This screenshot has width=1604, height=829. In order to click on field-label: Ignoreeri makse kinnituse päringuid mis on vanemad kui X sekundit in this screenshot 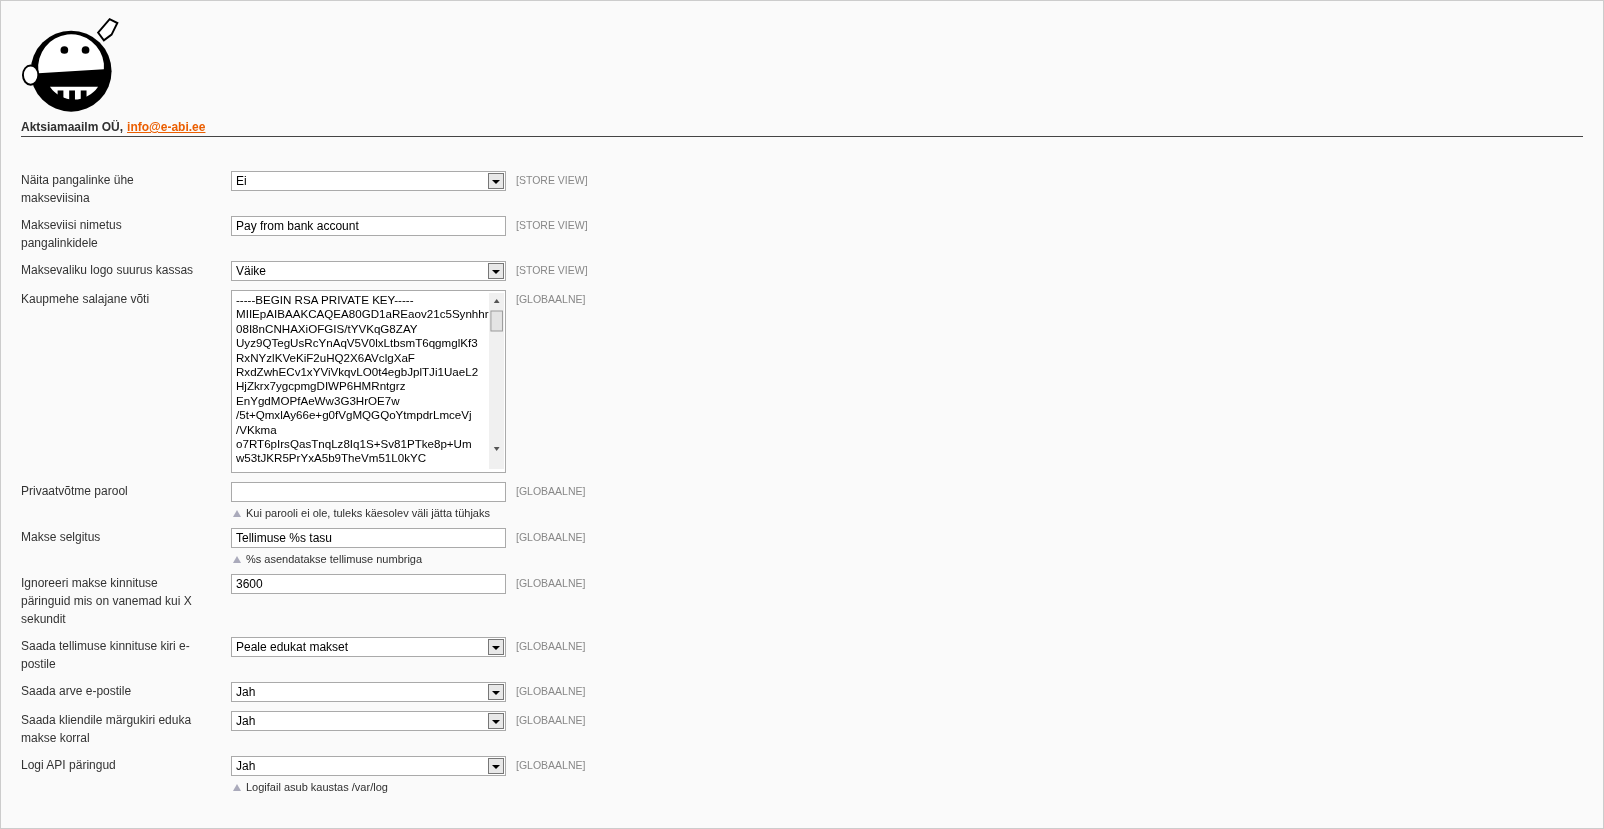, I will do `click(107, 601)`.